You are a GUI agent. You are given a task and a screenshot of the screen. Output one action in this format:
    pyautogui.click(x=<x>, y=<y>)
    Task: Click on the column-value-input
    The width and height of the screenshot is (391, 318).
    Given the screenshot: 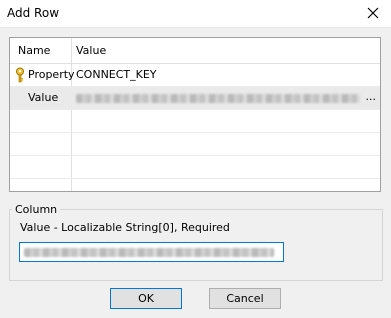 What is the action you would take?
    pyautogui.click(x=151, y=252)
    